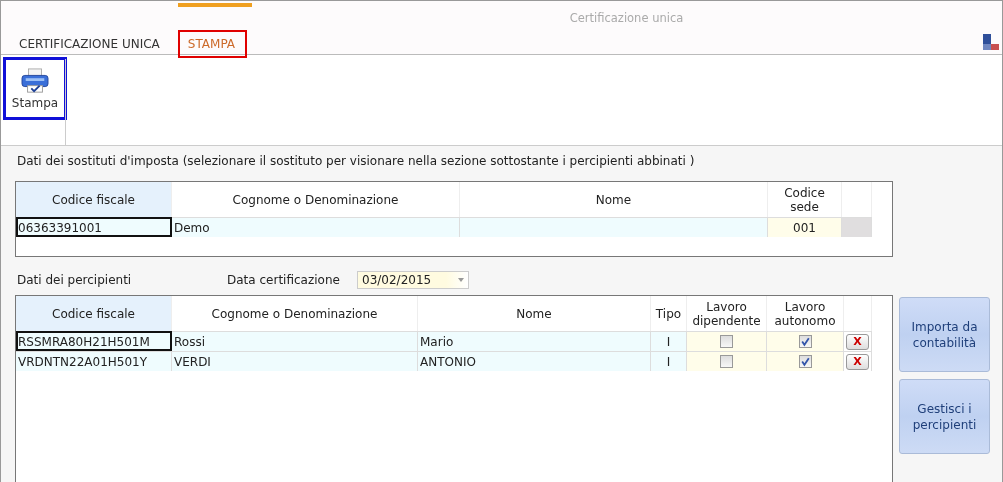 Image resolution: width=1003 pixels, height=482 pixels. What do you see at coordinates (212, 44) in the screenshot?
I see `tab: STAMPA` at bounding box center [212, 44].